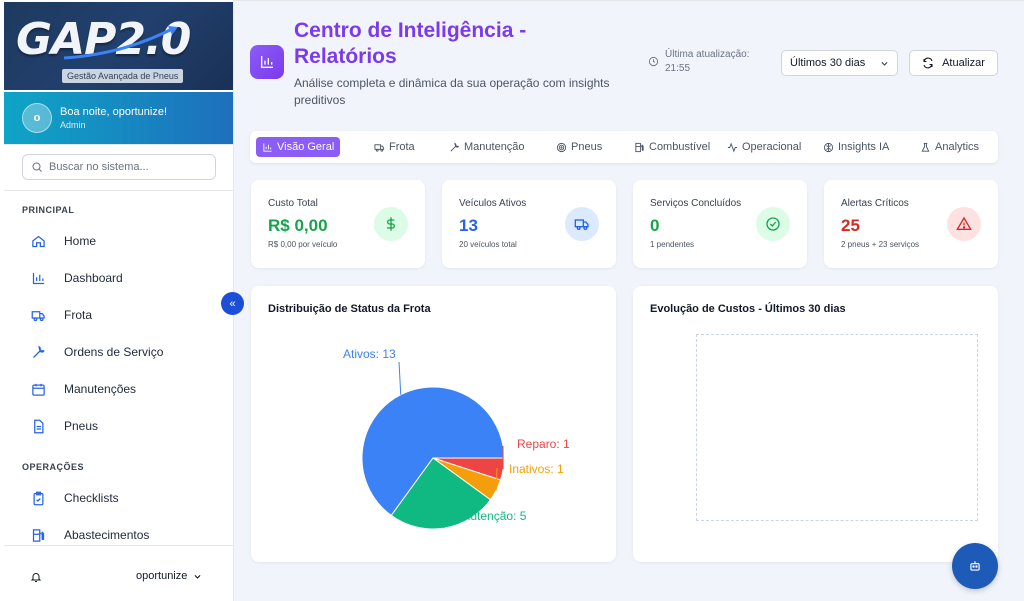 The image size is (1024, 601). Describe the element at coordinates (38, 241) in the screenshot. I see `home-icon` at that location.